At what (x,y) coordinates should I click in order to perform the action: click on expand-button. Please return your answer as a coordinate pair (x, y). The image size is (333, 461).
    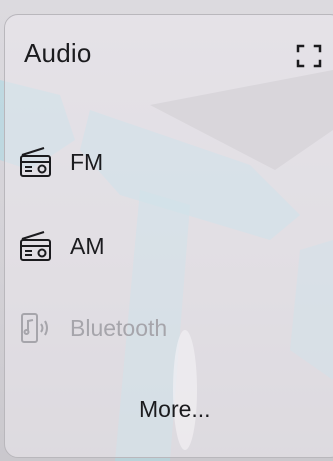
    Looking at the image, I should click on (309, 56).